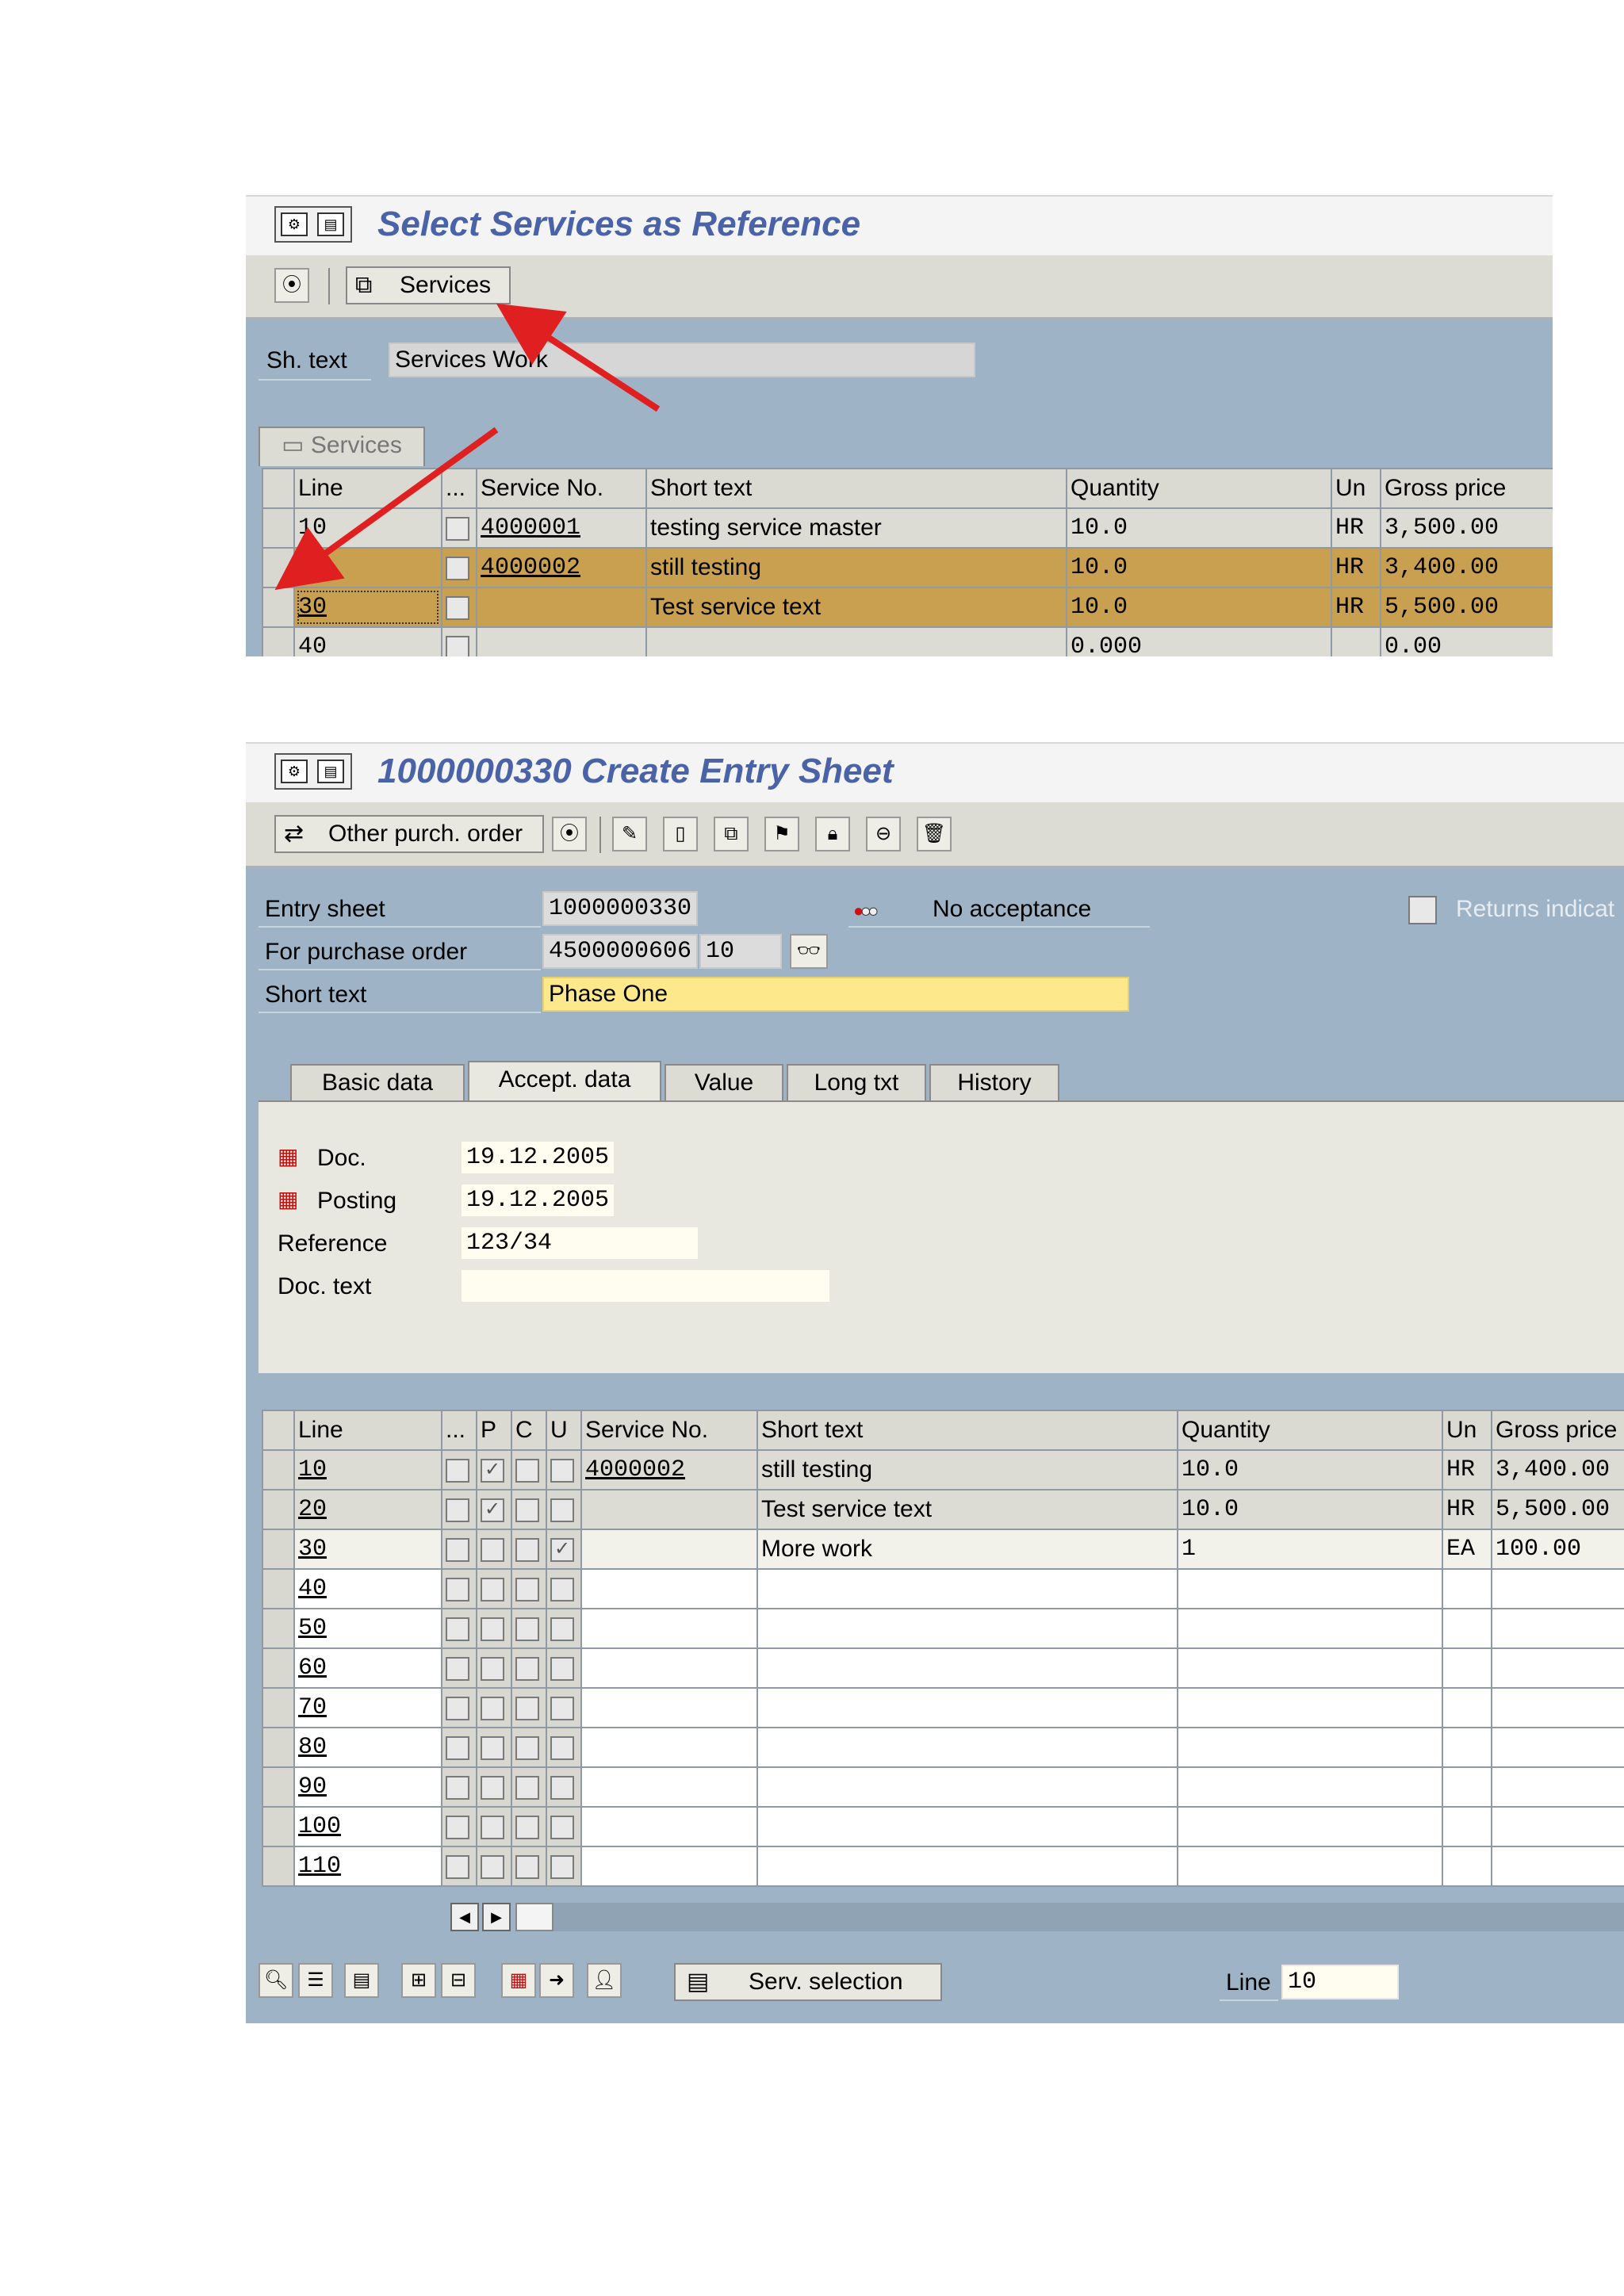 The width and height of the screenshot is (1624, 2296). I want to click on transfer-icon: ➜, so click(556, 1981).